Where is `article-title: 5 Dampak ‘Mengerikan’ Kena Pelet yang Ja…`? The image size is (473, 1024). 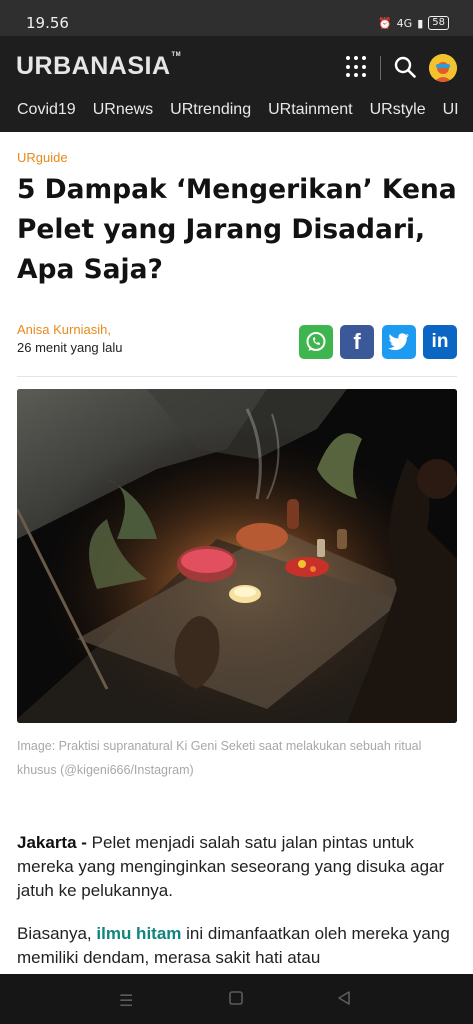
article-title: 5 Dampak ‘Mengerikan’ Kena Pelet yang Ja… is located at coordinates (237, 229).